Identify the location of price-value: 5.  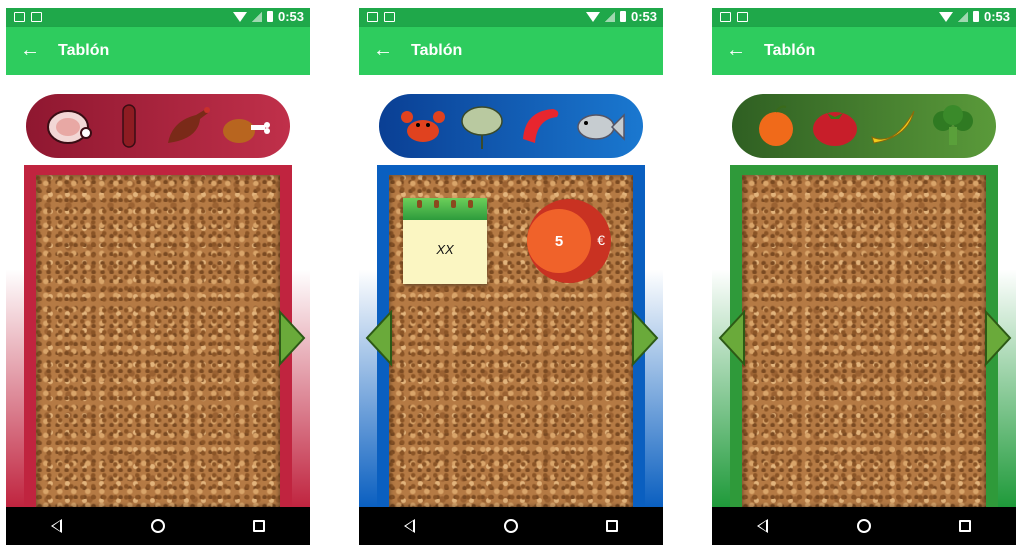
(559, 241).